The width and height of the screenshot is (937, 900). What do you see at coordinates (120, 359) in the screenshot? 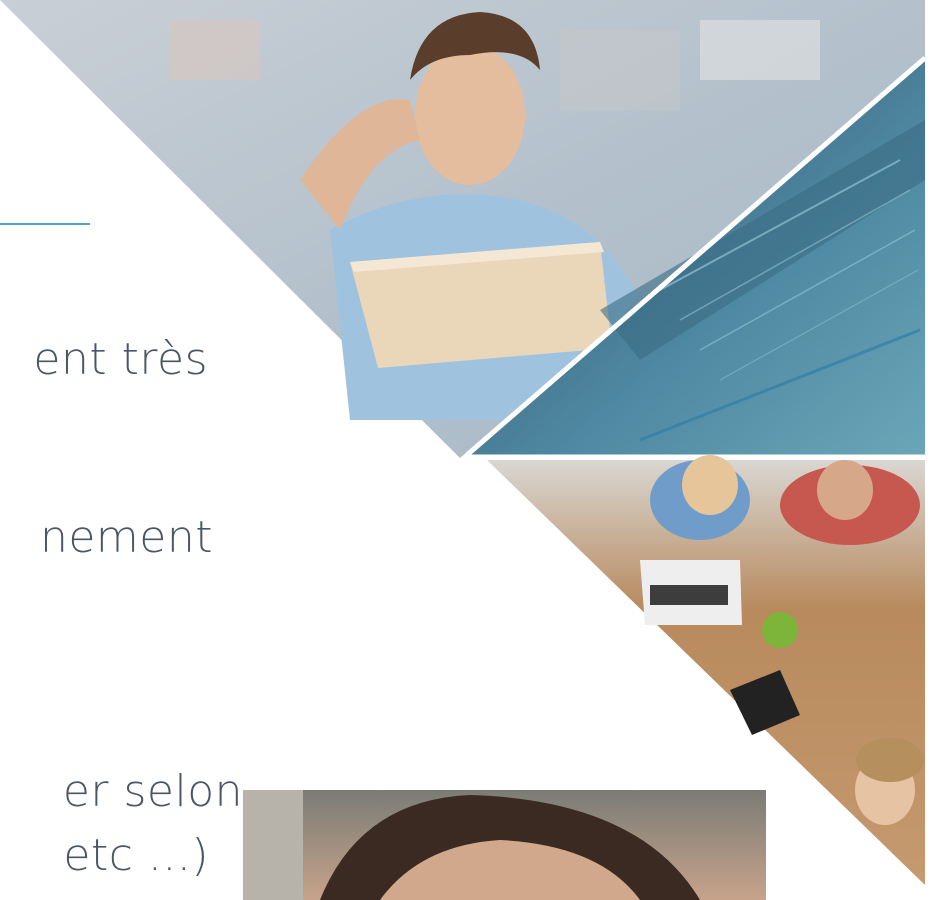
I see `text-fragment-line1: ent très` at bounding box center [120, 359].